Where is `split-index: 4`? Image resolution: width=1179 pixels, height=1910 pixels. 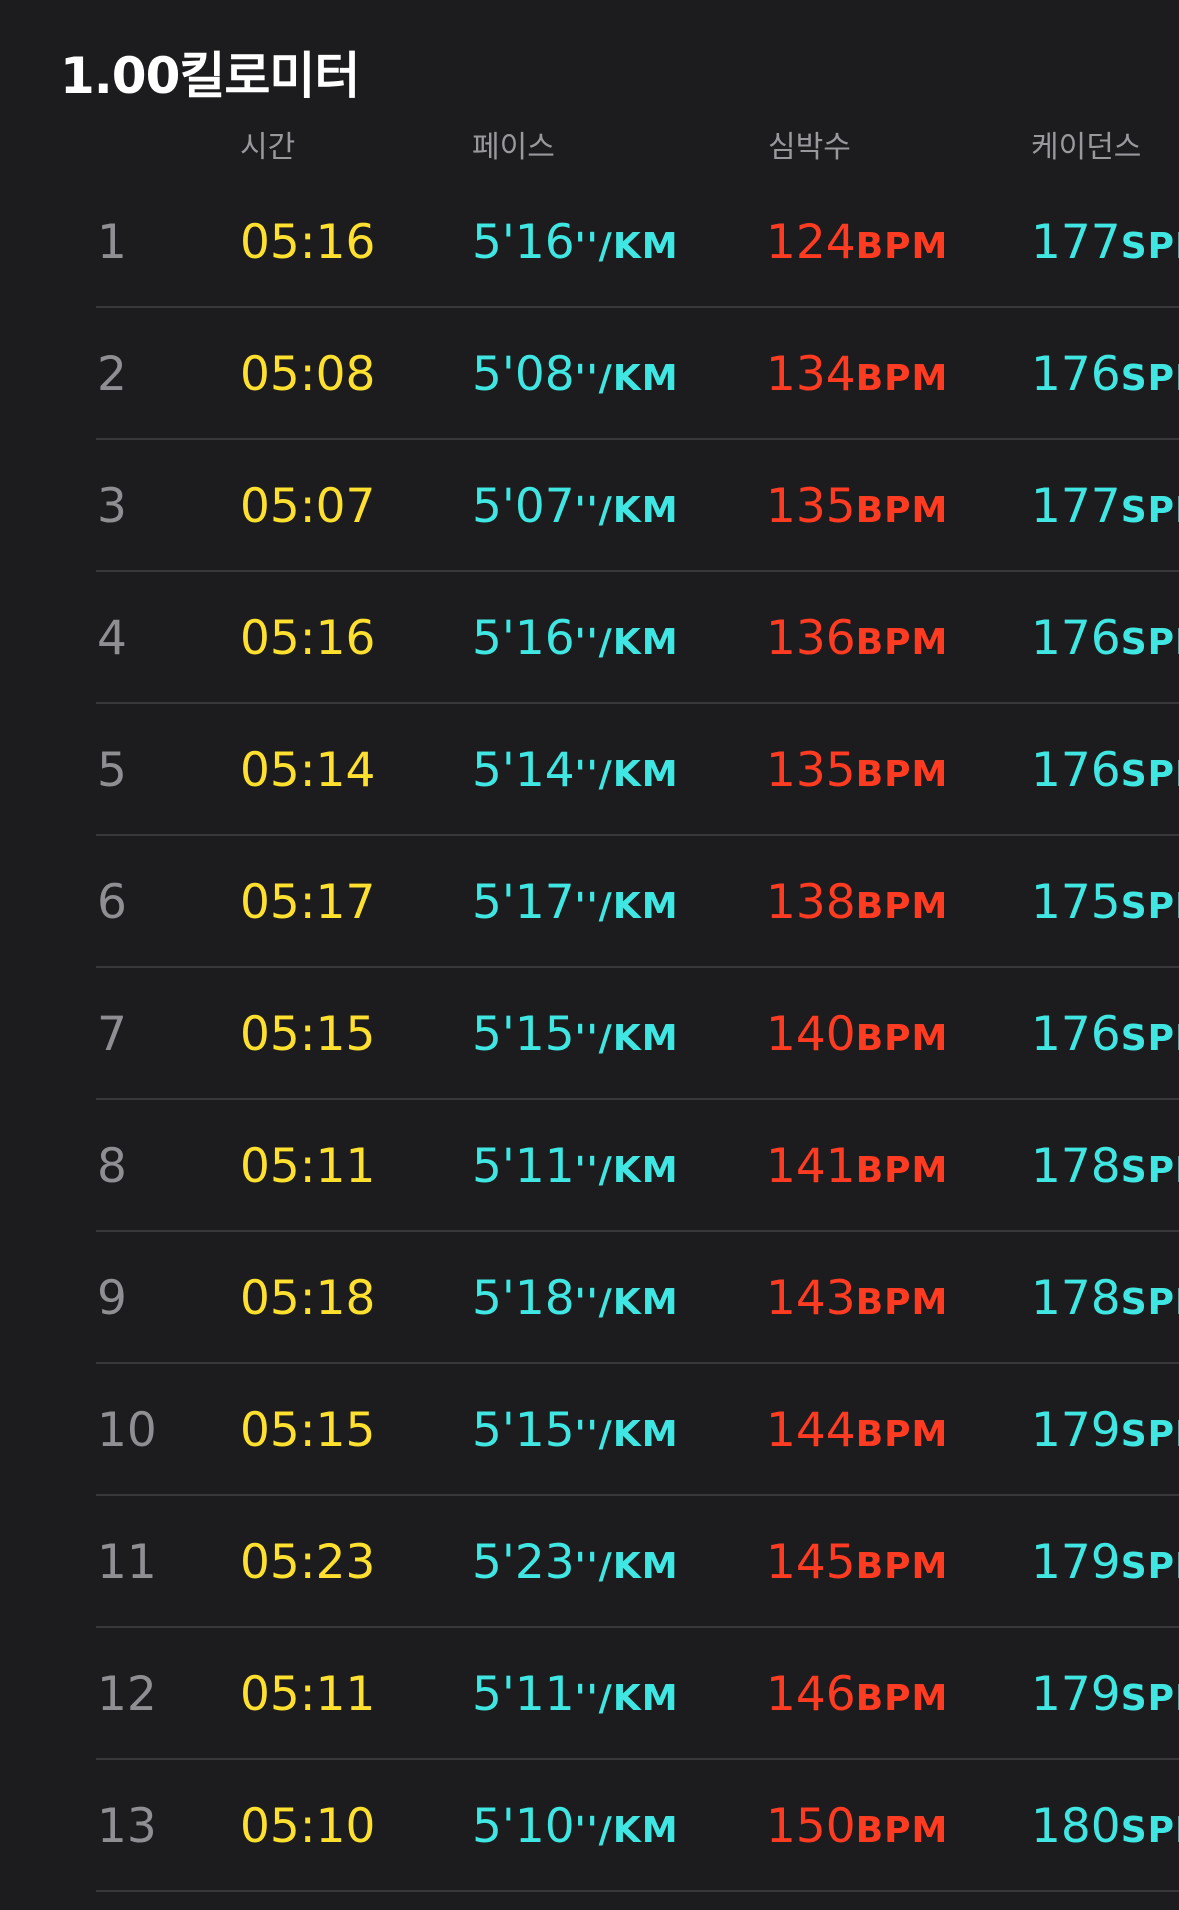
split-index: 4 is located at coordinates (112, 638).